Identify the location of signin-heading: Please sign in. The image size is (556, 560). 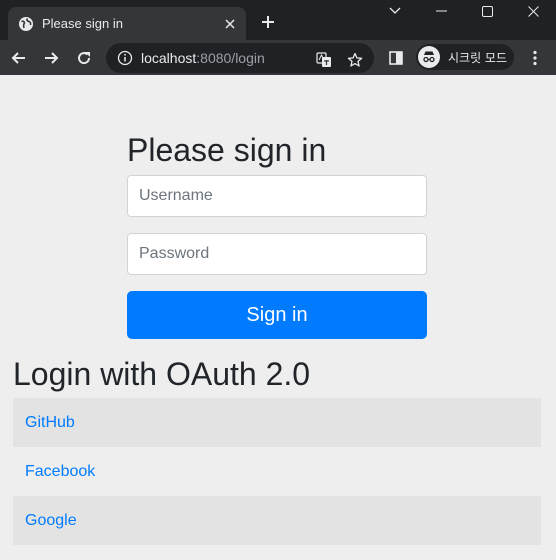
(227, 150).